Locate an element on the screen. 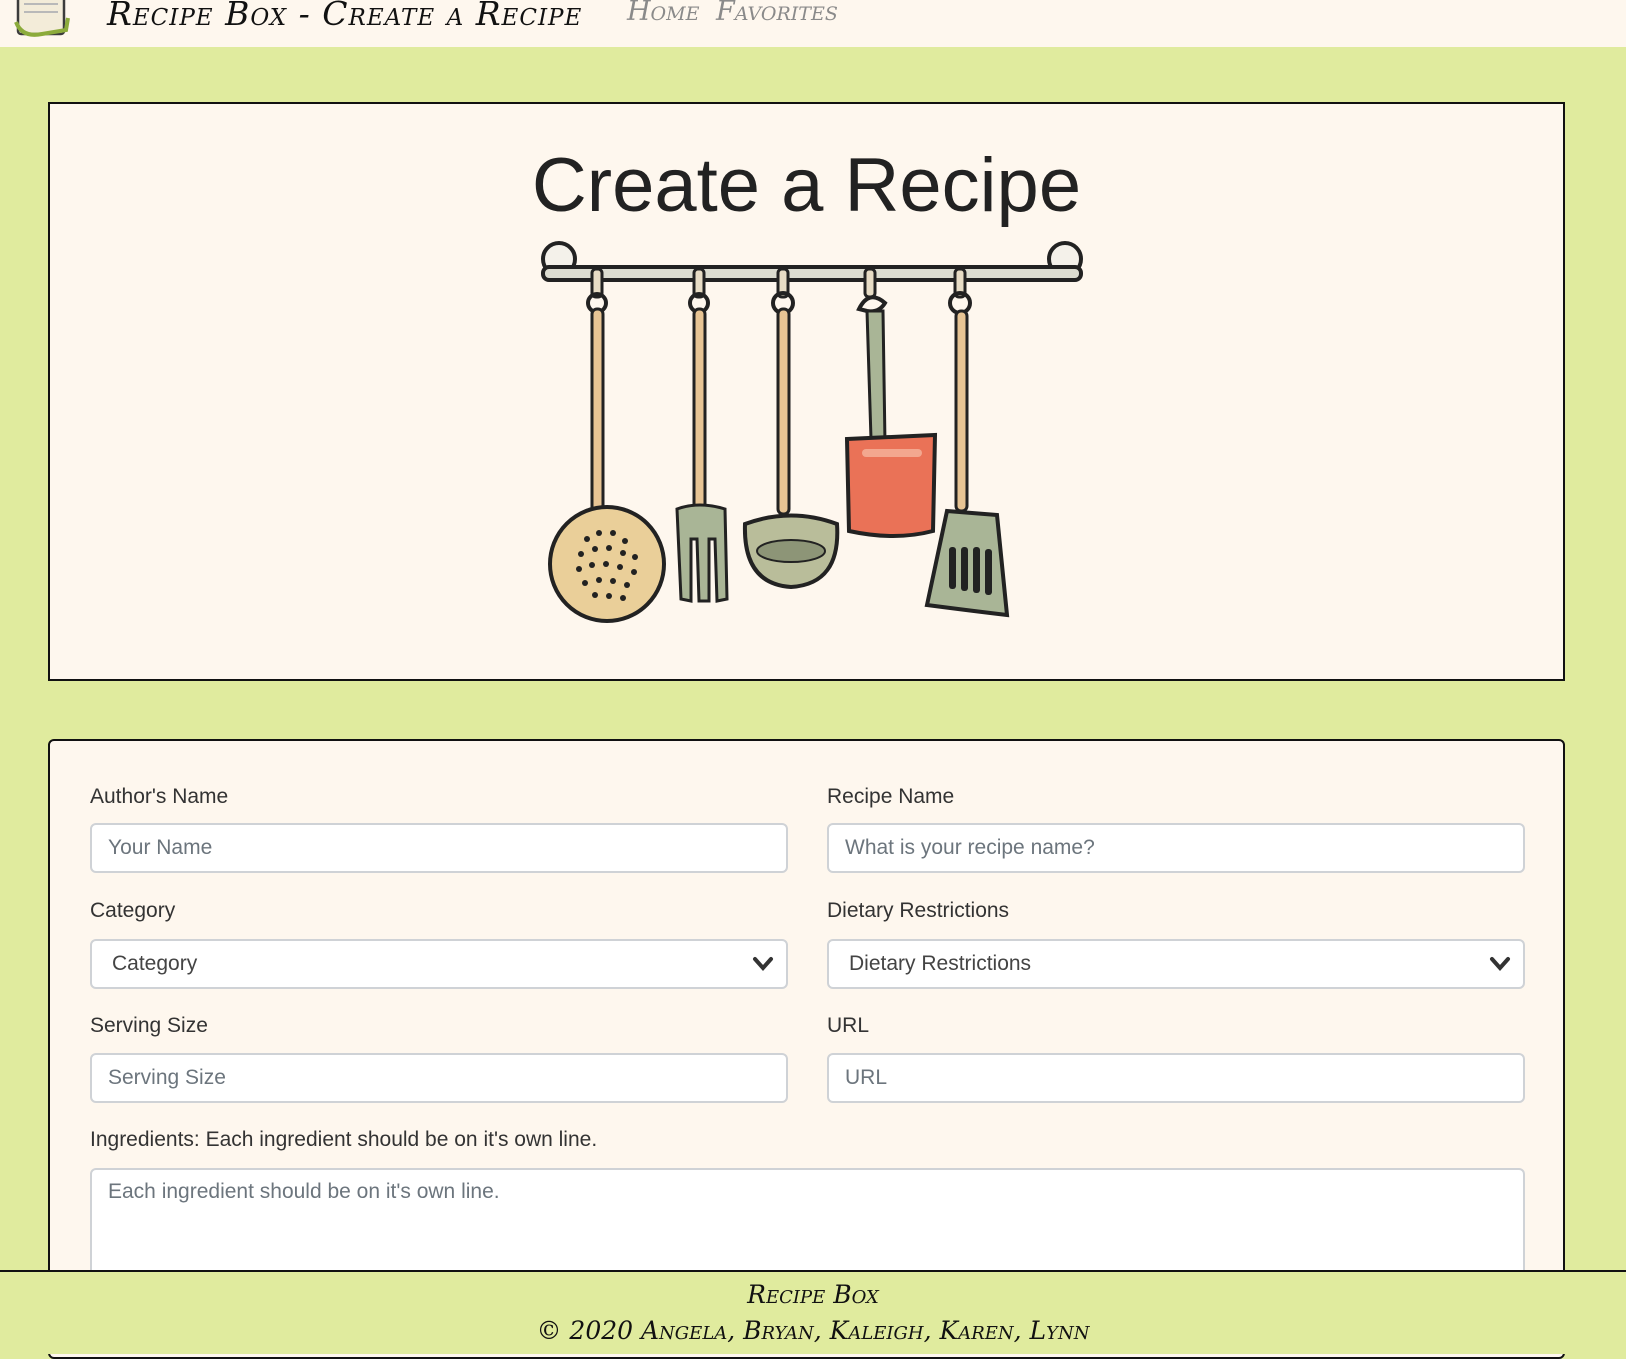  recipe-name-label: Recipe Name is located at coordinates (891, 796).